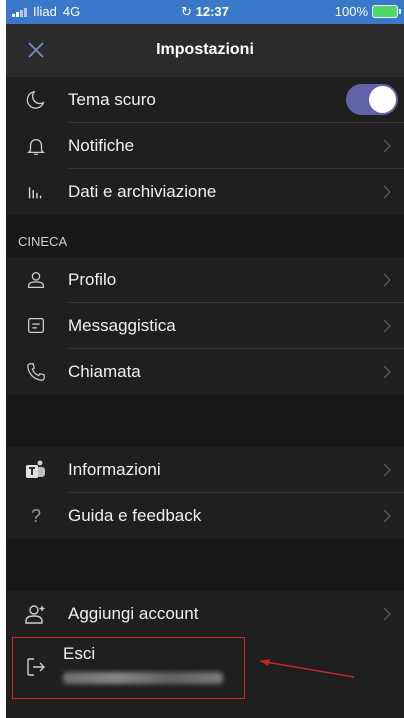  I want to click on profile-icon, so click(36, 280).